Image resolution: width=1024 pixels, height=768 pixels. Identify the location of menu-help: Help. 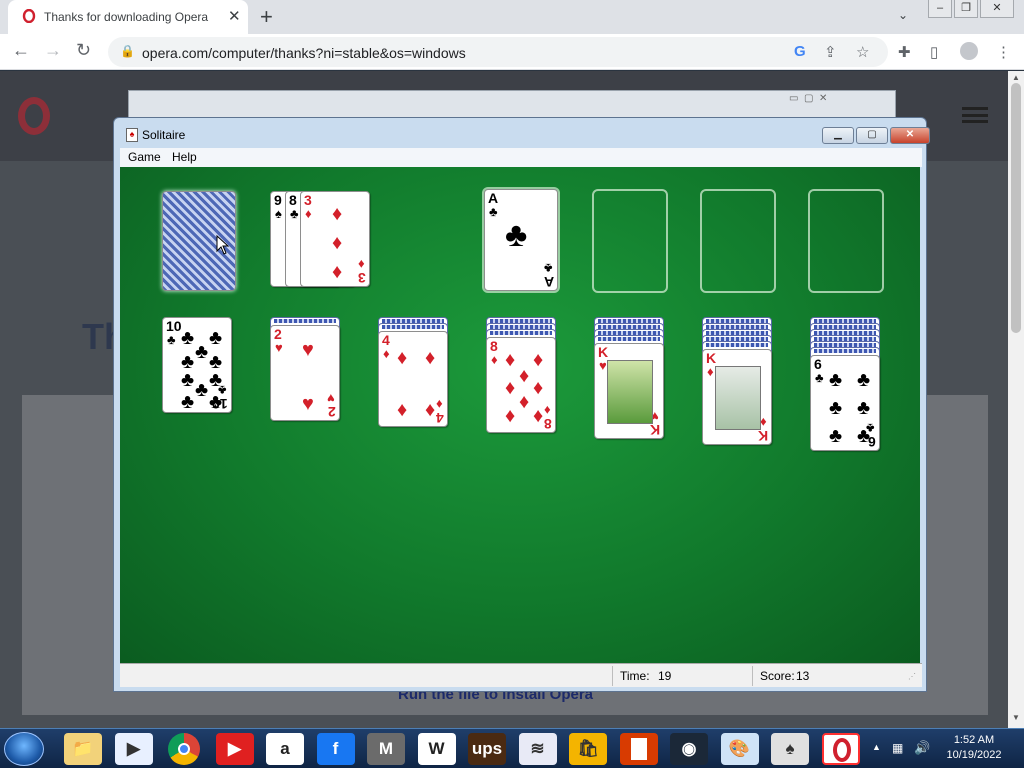
(184, 157).